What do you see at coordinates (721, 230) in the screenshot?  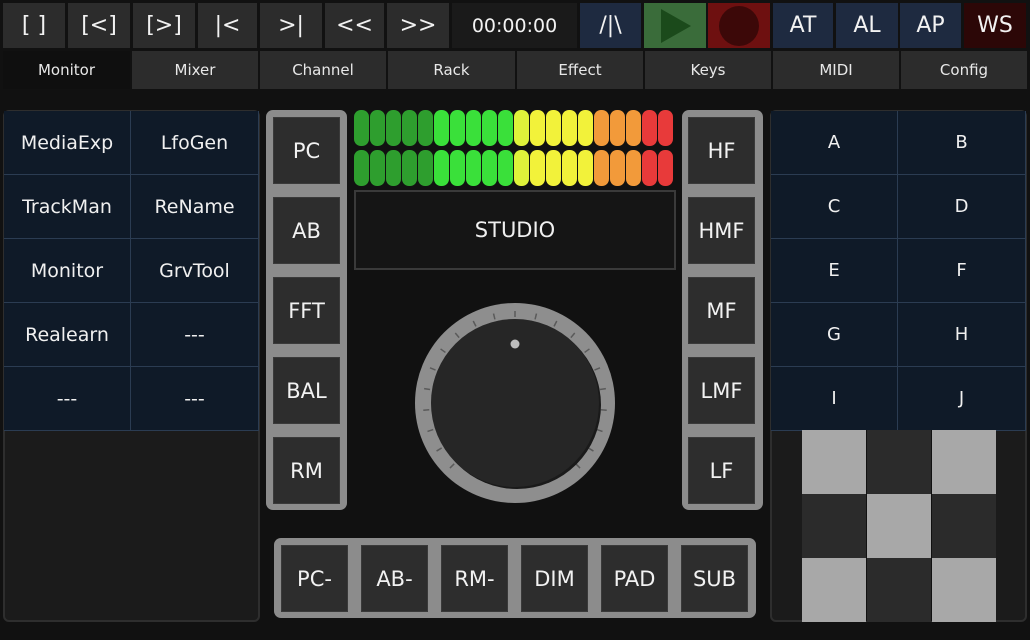 I see `hmf-button: HMF` at bounding box center [721, 230].